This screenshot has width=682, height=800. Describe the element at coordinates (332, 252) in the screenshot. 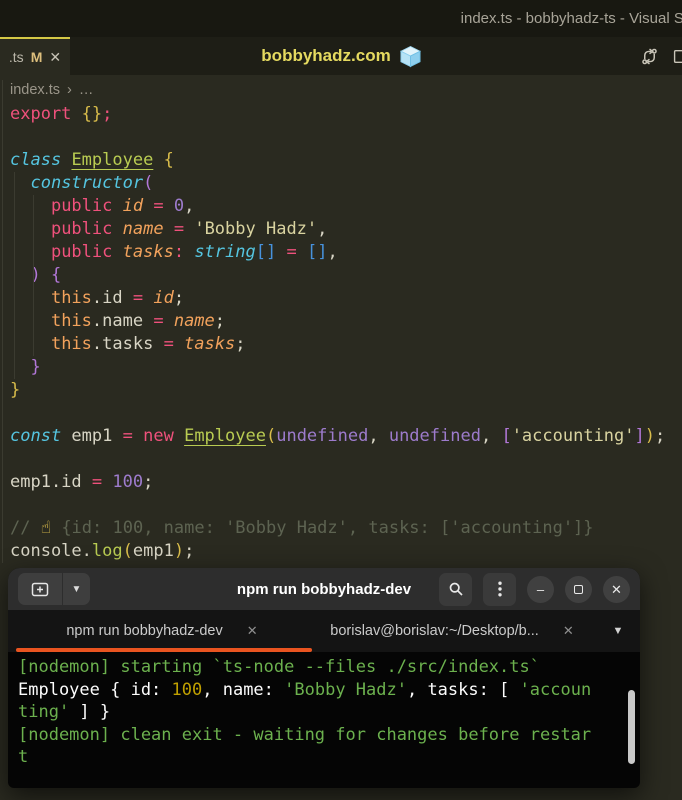

I see `token: ,` at that location.